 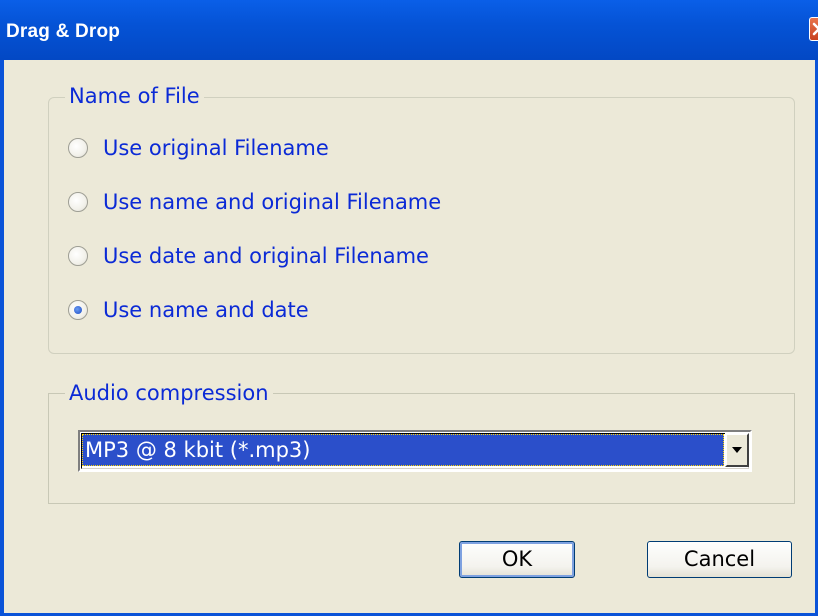 I want to click on radio-label: Use name and original Filename, so click(x=272, y=202).